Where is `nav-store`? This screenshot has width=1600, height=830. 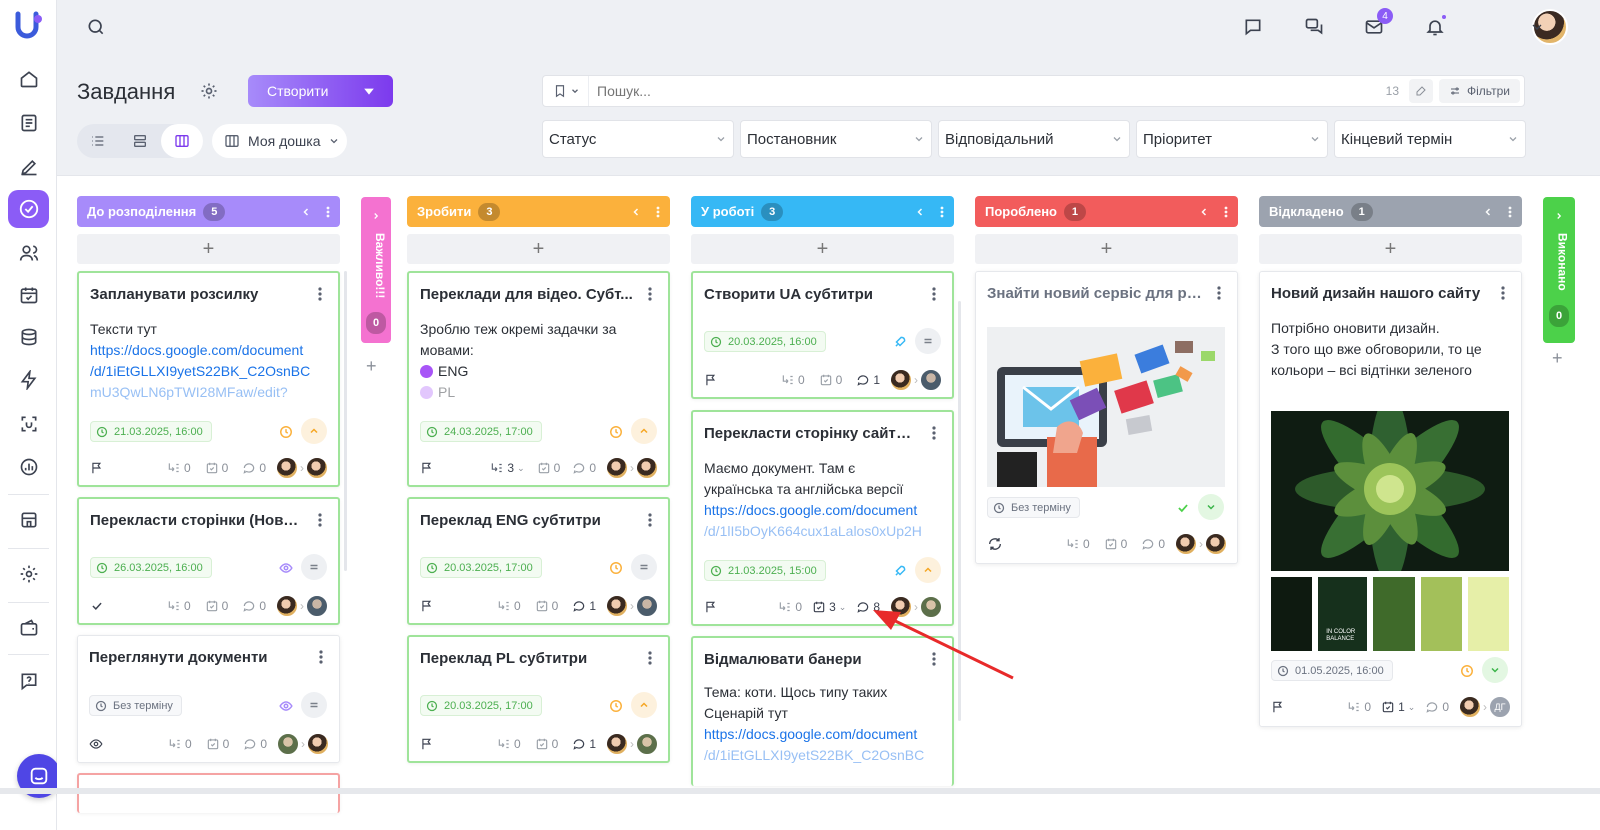
nav-store is located at coordinates (28, 520).